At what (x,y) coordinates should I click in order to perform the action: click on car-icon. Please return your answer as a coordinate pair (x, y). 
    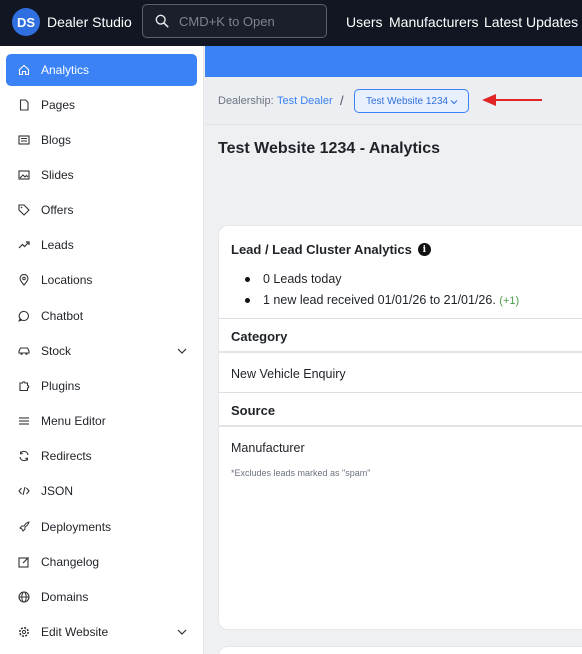
    Looking at the image, I should click on (24, 351).